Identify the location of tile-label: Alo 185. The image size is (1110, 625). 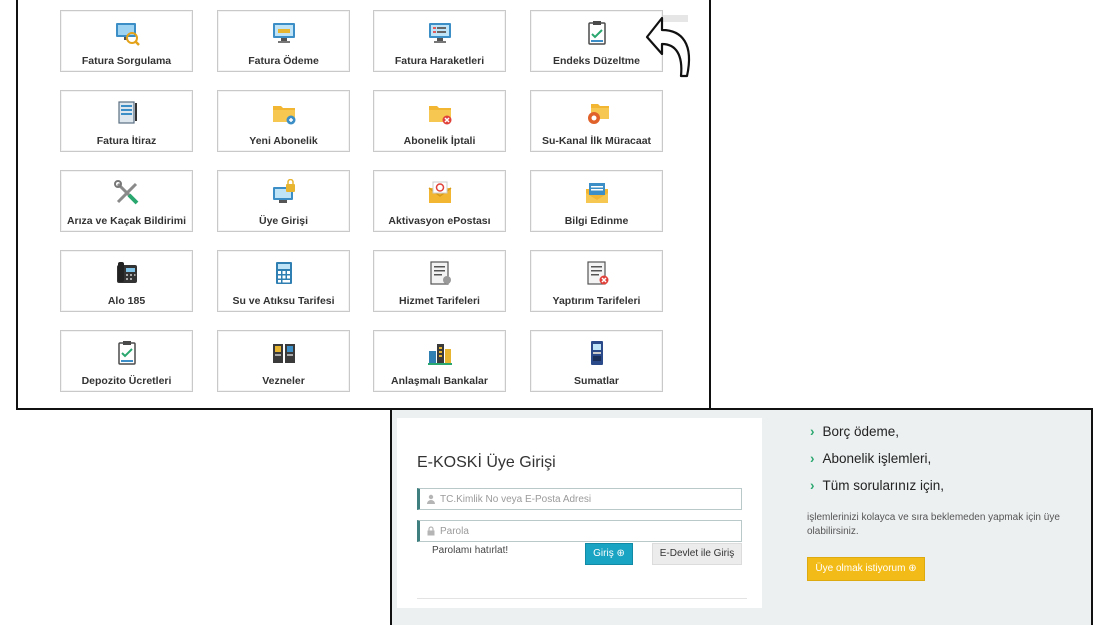
(126, 301).